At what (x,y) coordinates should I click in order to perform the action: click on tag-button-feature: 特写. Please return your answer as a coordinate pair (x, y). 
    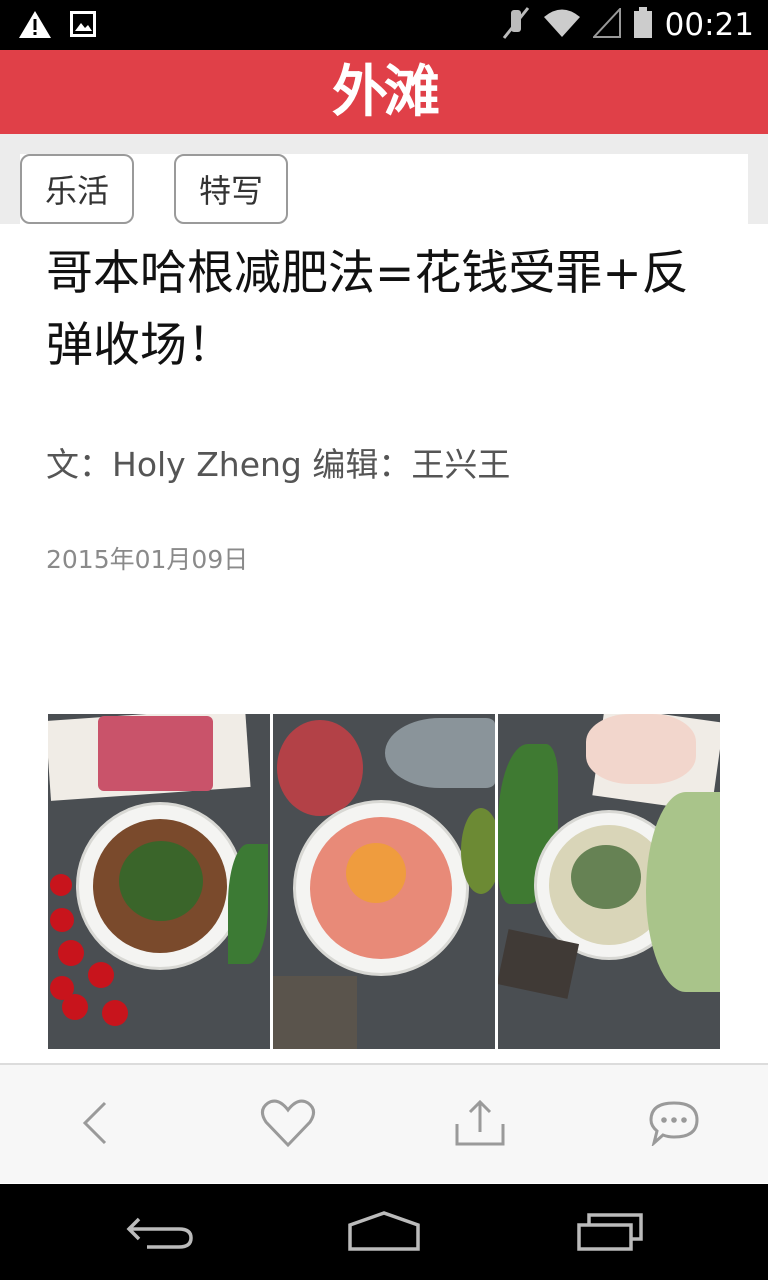
    Looking at the image, I should click on (231, 189).